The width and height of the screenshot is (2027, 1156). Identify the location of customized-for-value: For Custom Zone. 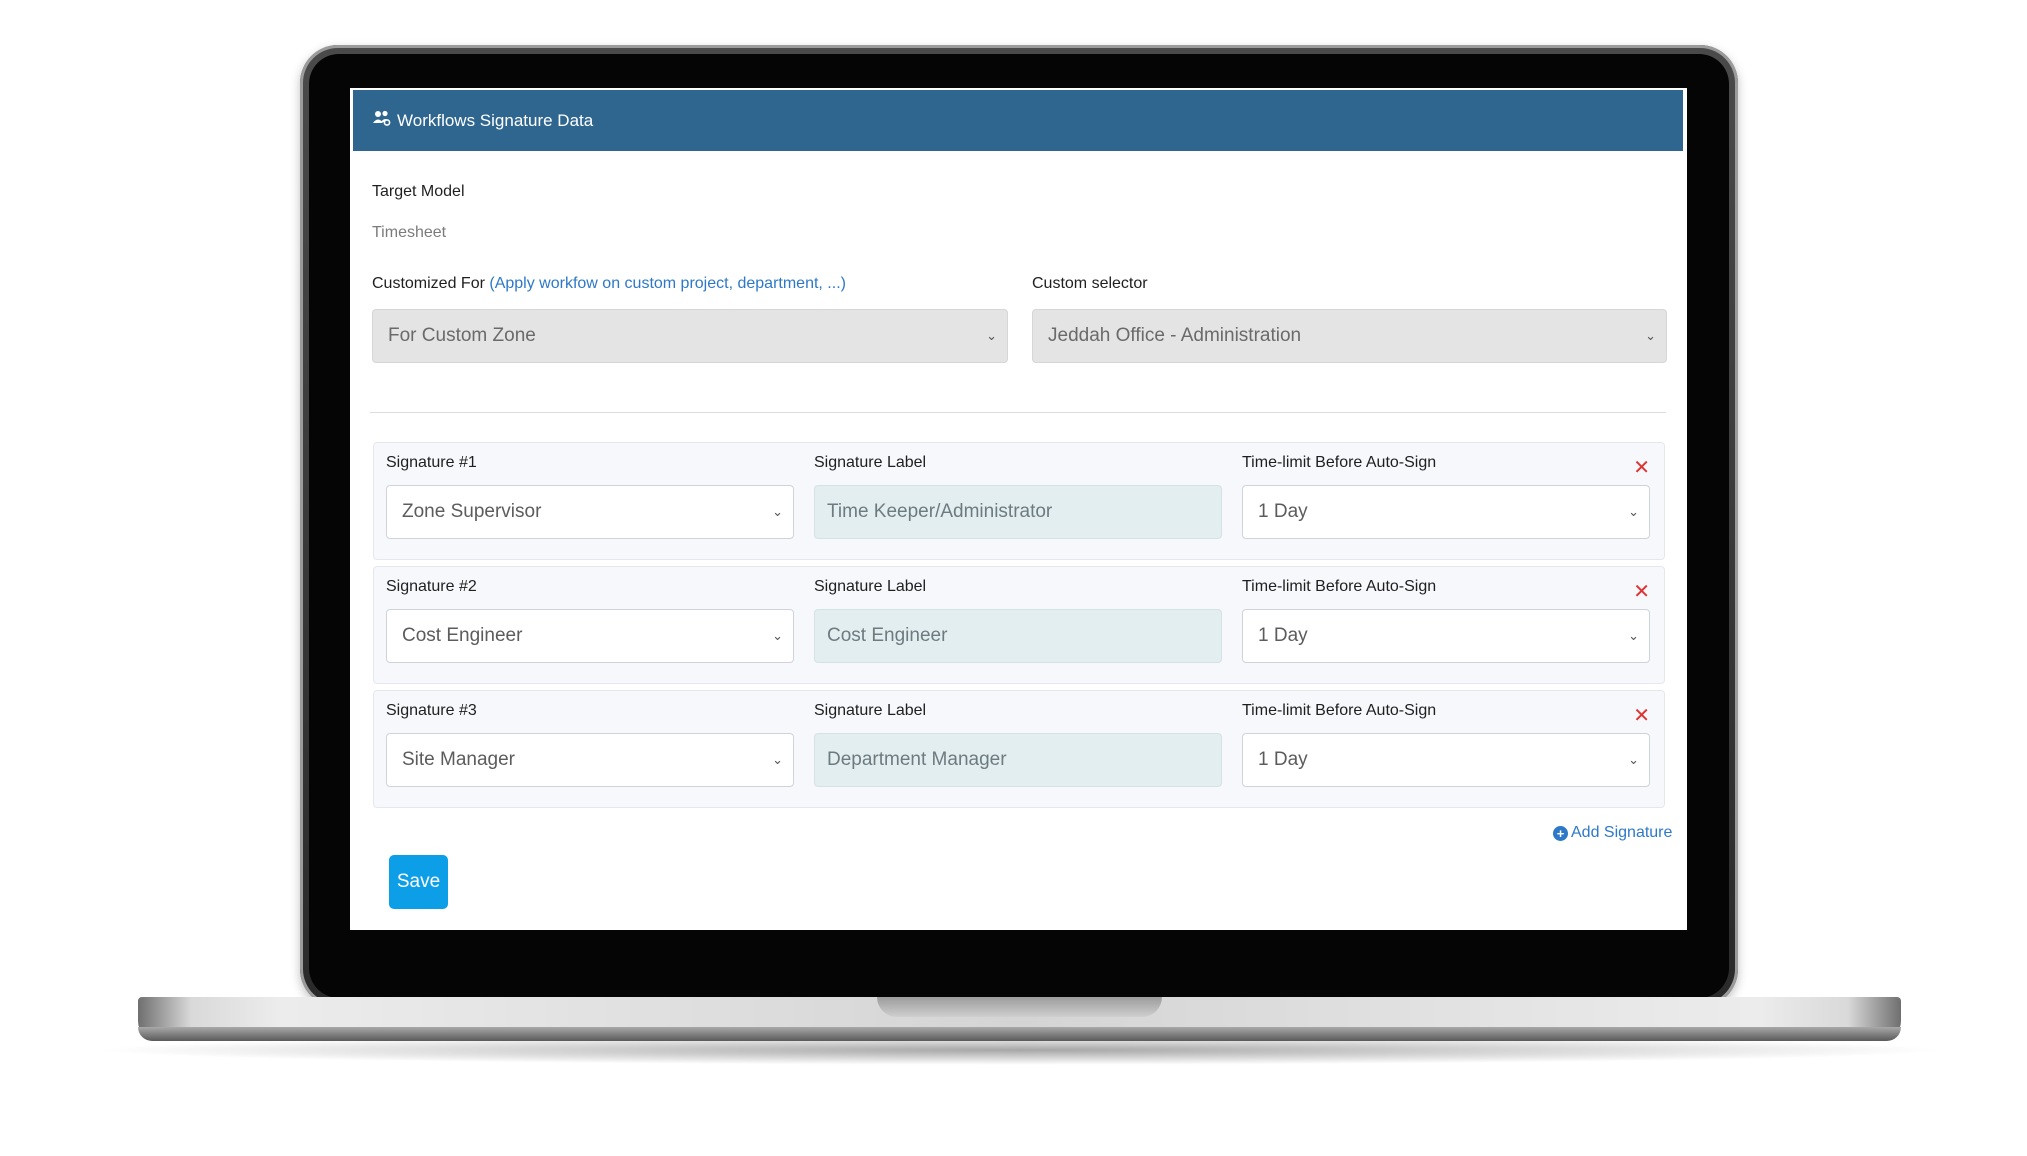
(462, 335).